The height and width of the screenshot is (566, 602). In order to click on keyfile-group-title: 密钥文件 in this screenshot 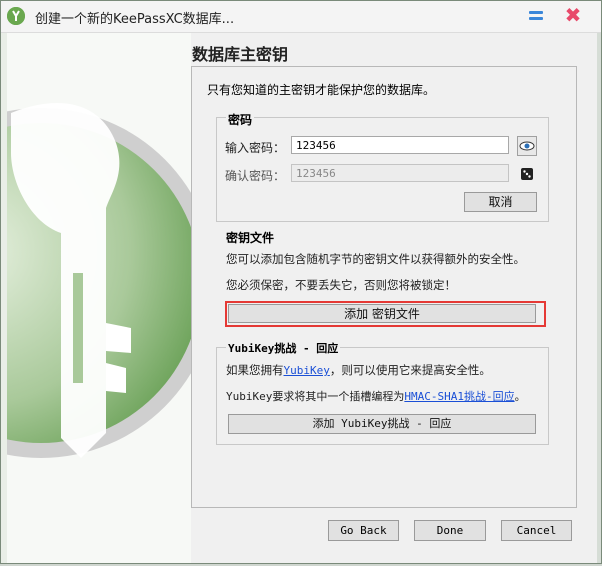, I will do `click(250, 238)`.